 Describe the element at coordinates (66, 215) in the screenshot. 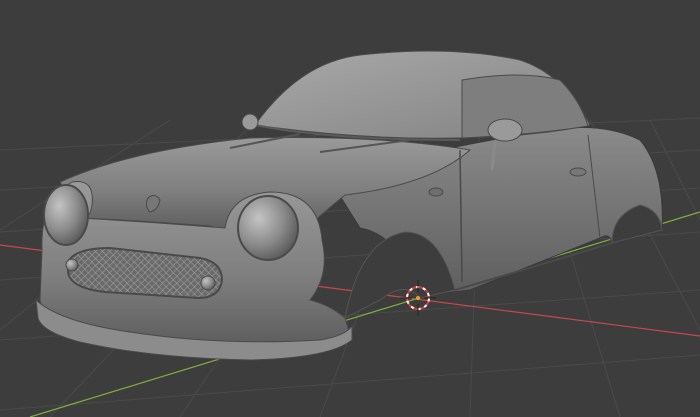

I see `left-headlight` at that location.